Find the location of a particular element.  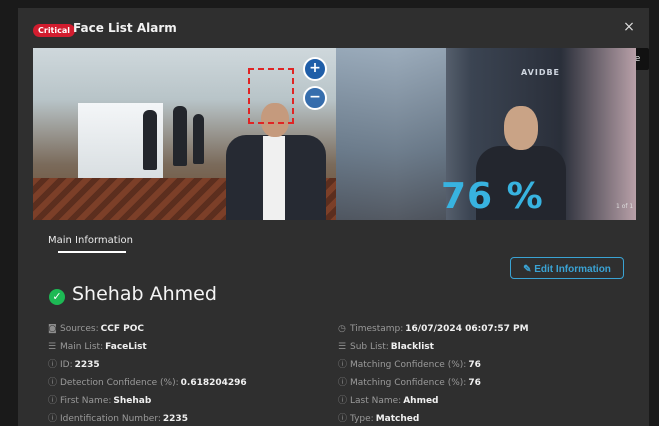

confidence-overlay: 76 % is located at coordinates (492, 196).